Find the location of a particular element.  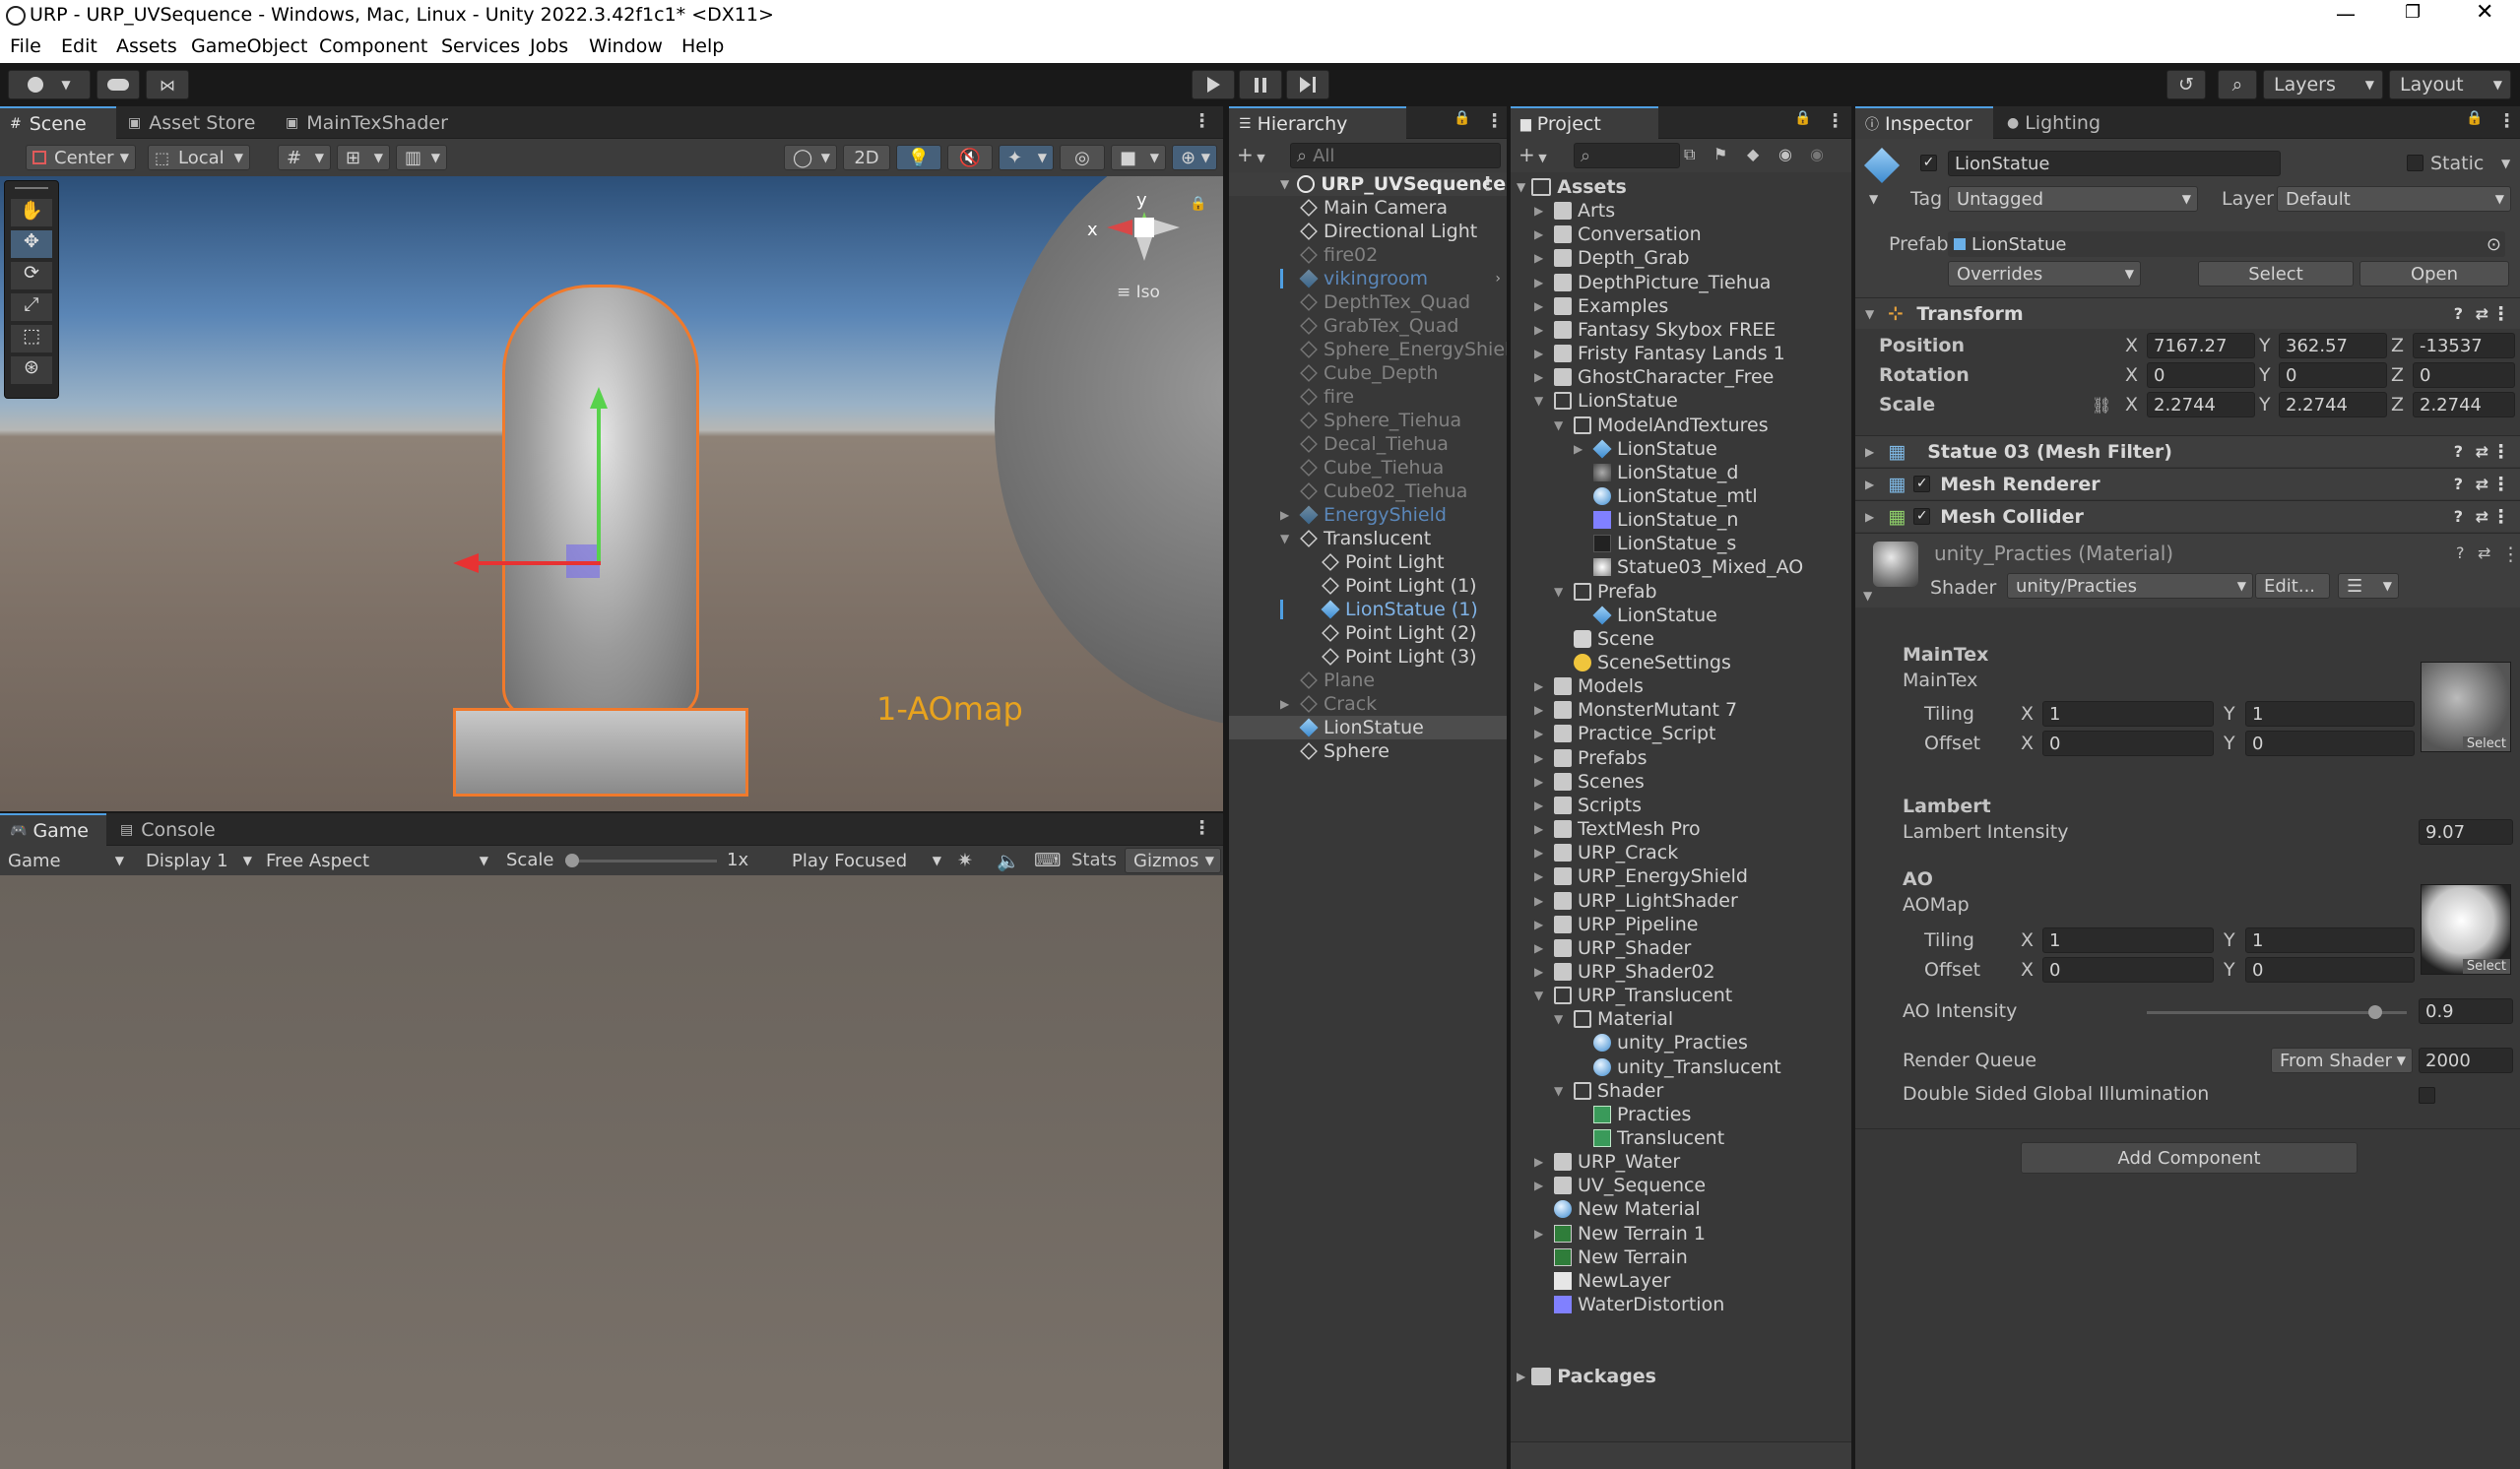

project-item: ▼ URP_Translucent is located at coordinates (1621, 996).